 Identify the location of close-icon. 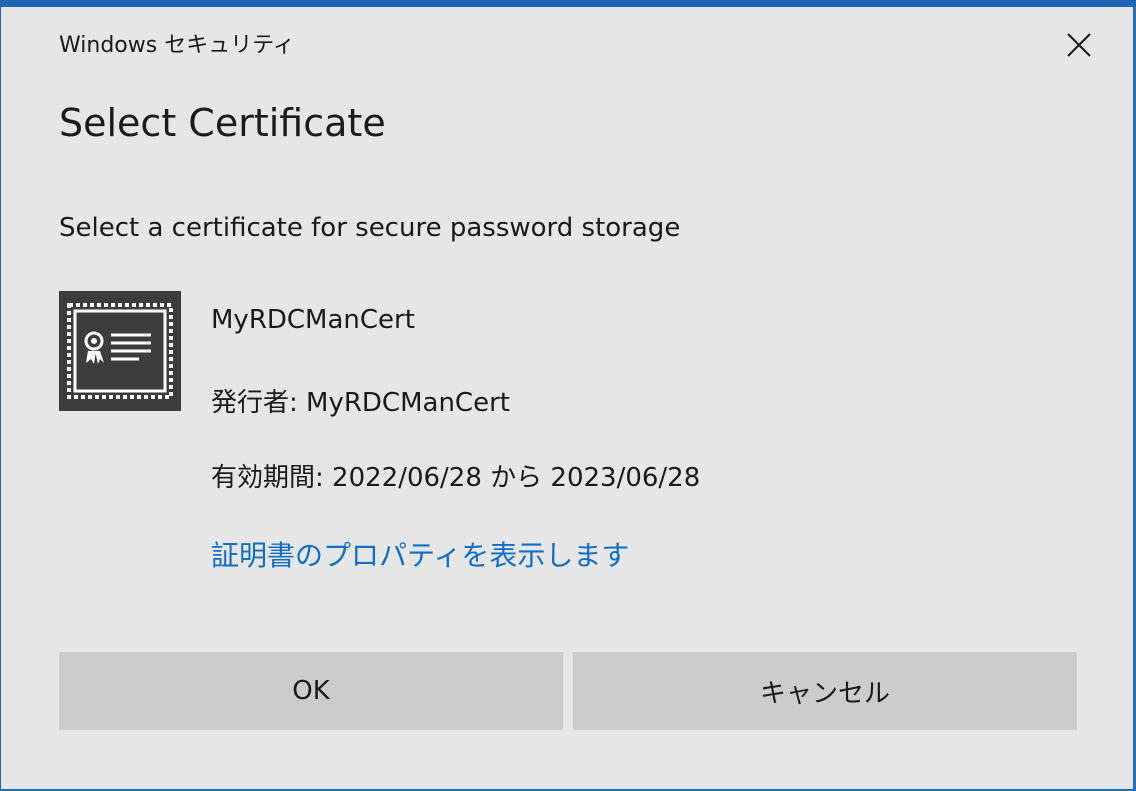
(1079, 45).